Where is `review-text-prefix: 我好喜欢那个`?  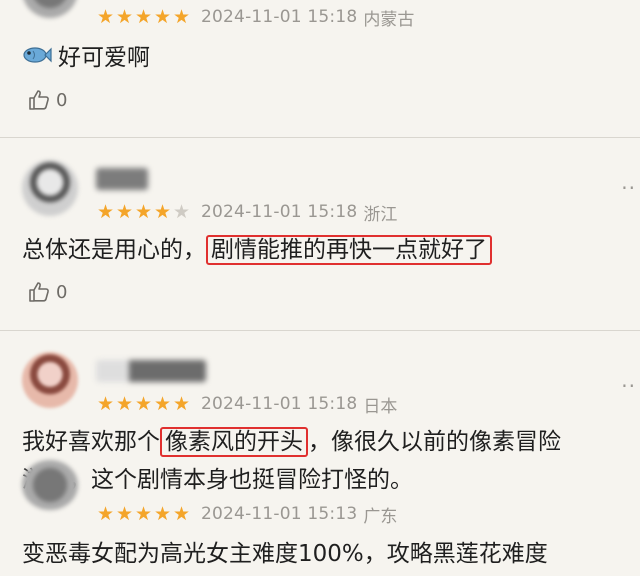
review-text-prefix: 我好喜欢那个 is located at coordinates (91, 442).